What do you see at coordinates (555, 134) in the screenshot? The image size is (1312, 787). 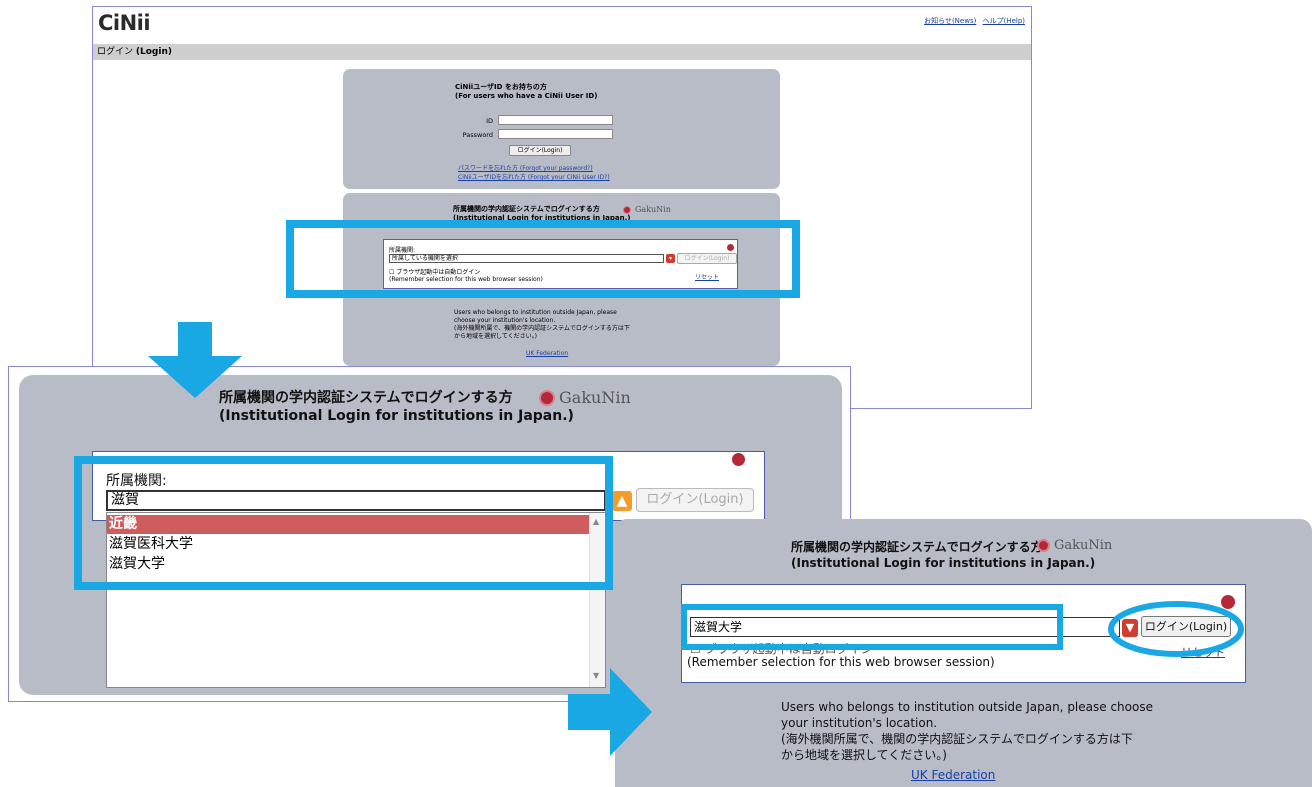 I see `password-field` at bounding box center [555, 134].